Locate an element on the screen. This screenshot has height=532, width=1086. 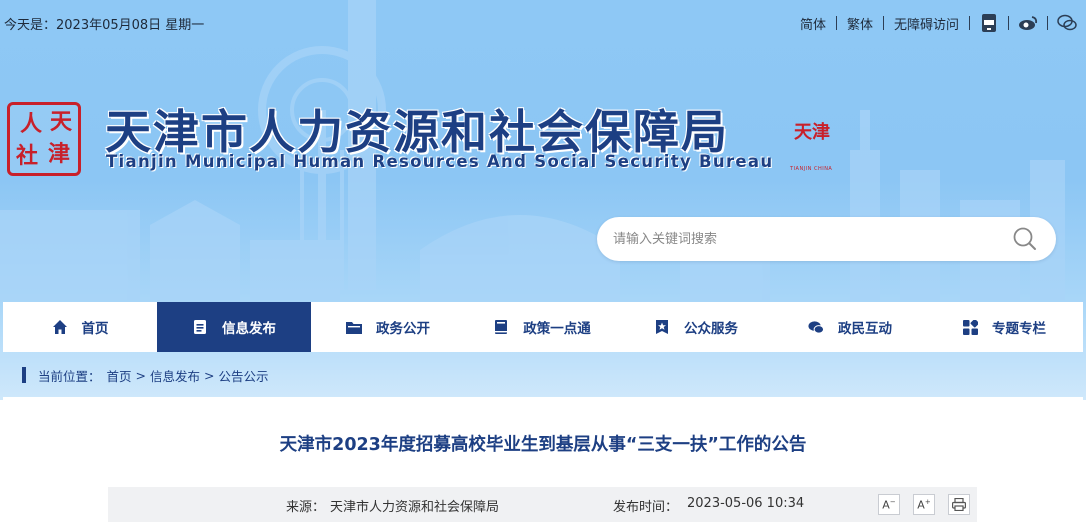
nav-item-public-services: 公众服务 is located at coordinates (696, 327).